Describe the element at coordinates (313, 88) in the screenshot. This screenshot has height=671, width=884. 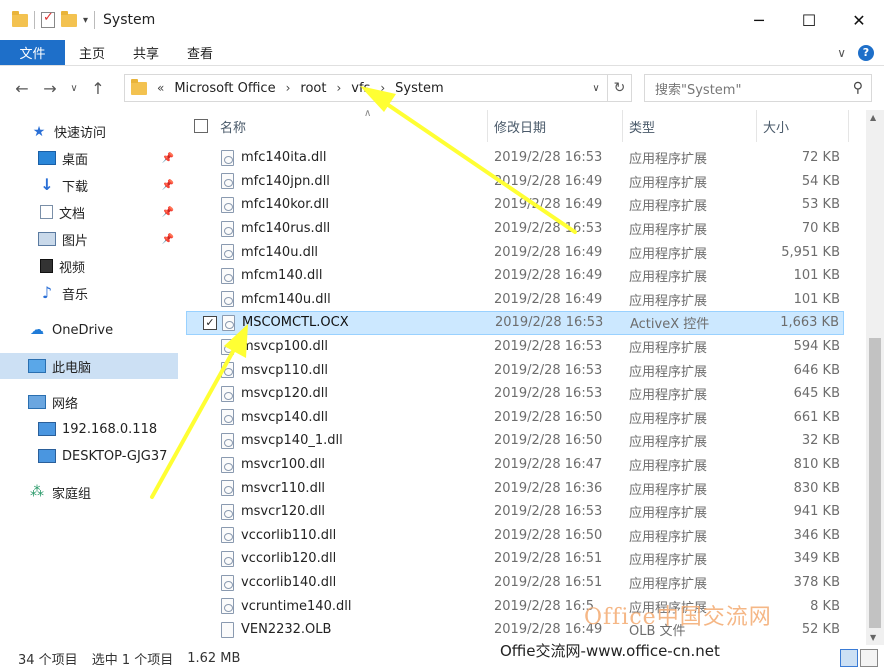
I see `breadcrumb-root: root` at that location.